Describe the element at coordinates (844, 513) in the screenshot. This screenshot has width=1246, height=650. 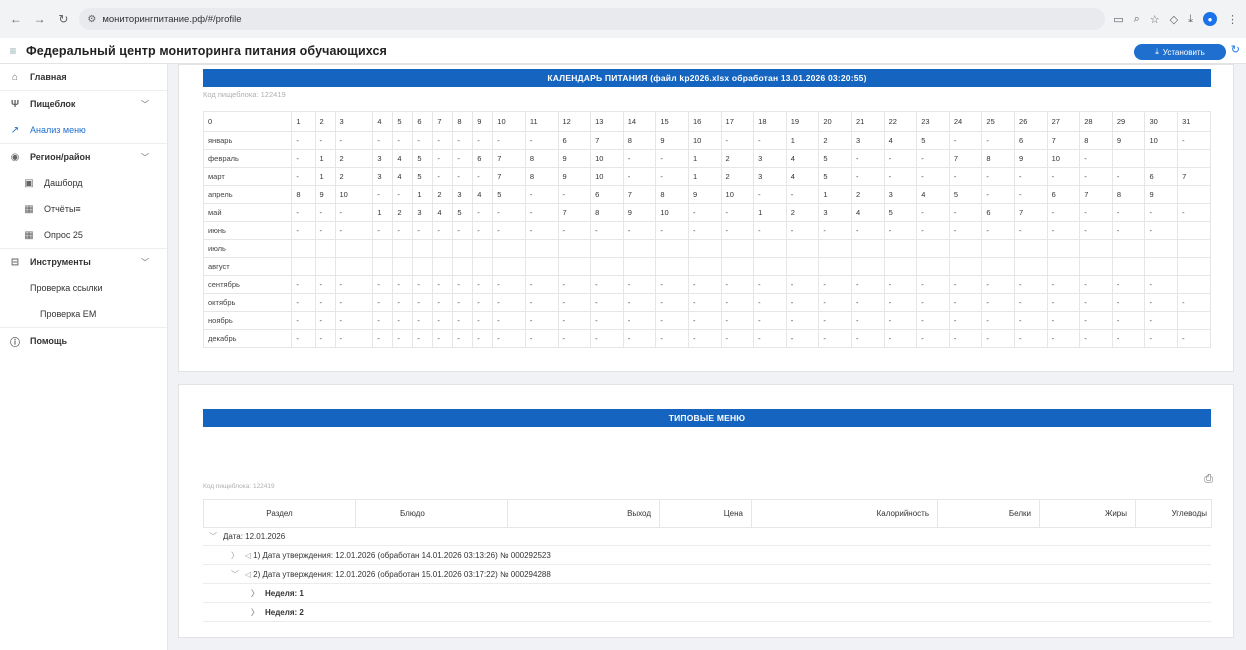
I see `column-header-calories: Калорийность` at that location.